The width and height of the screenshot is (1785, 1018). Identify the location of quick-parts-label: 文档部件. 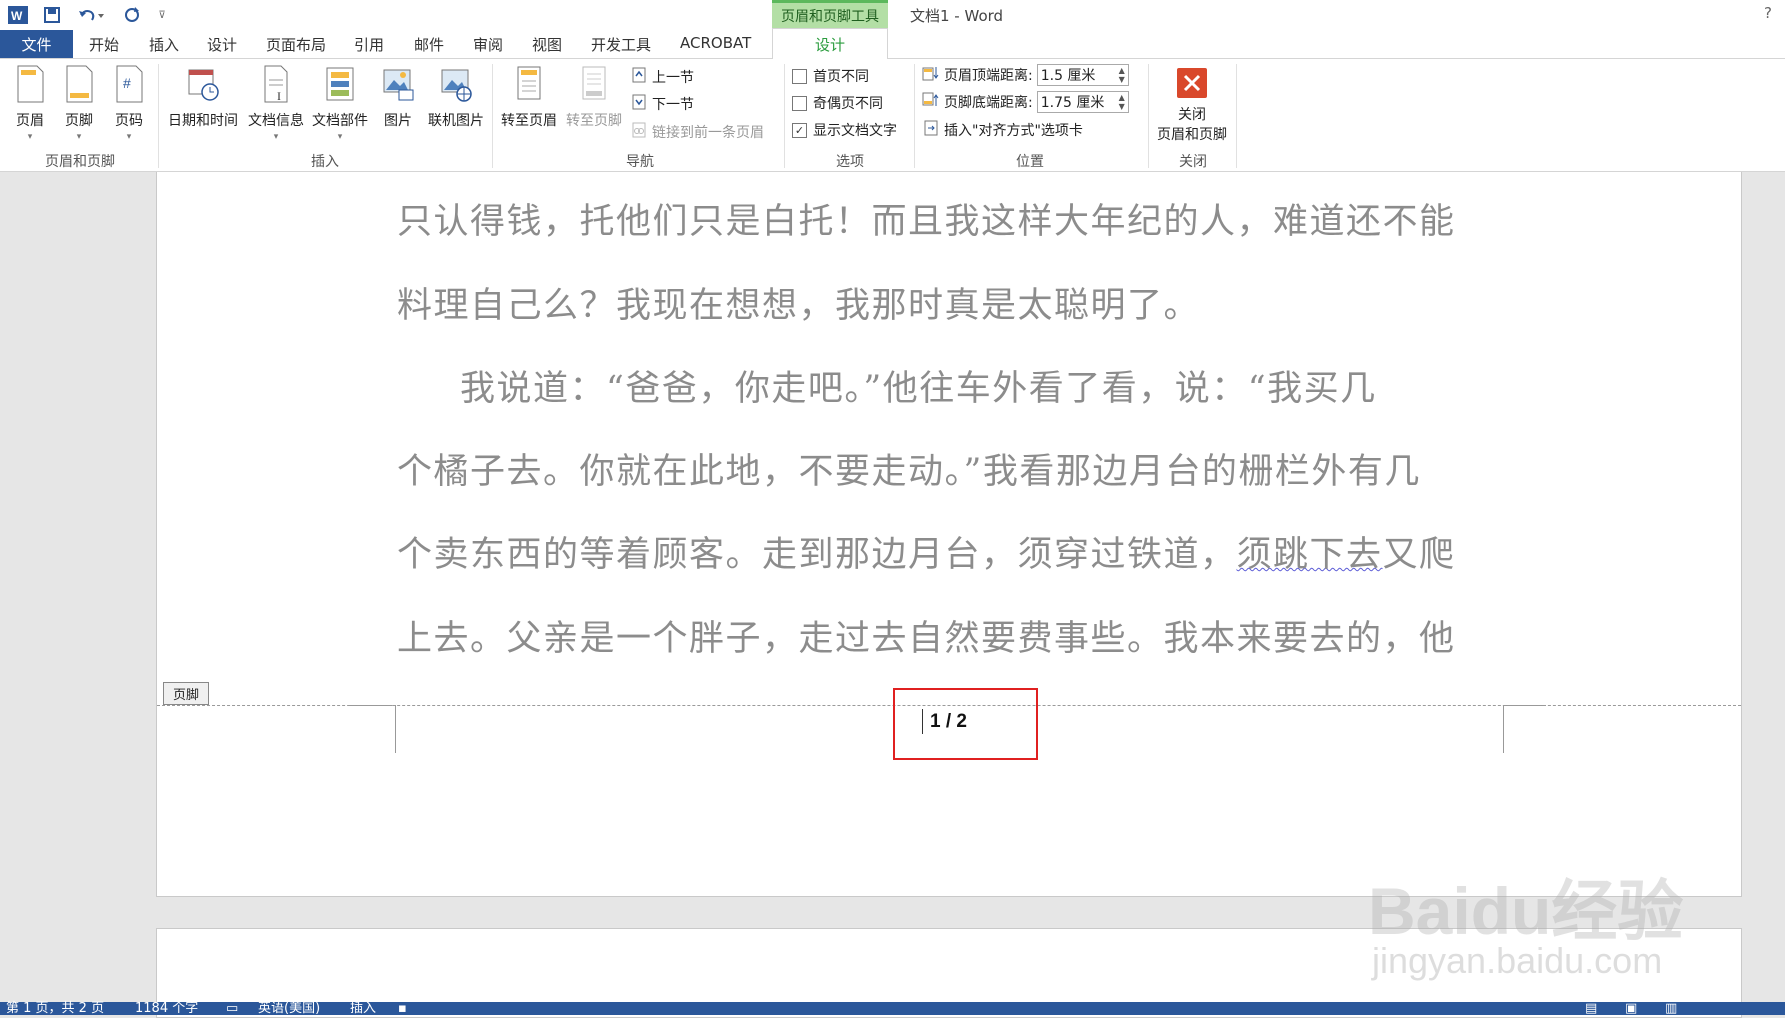
(340, 121).